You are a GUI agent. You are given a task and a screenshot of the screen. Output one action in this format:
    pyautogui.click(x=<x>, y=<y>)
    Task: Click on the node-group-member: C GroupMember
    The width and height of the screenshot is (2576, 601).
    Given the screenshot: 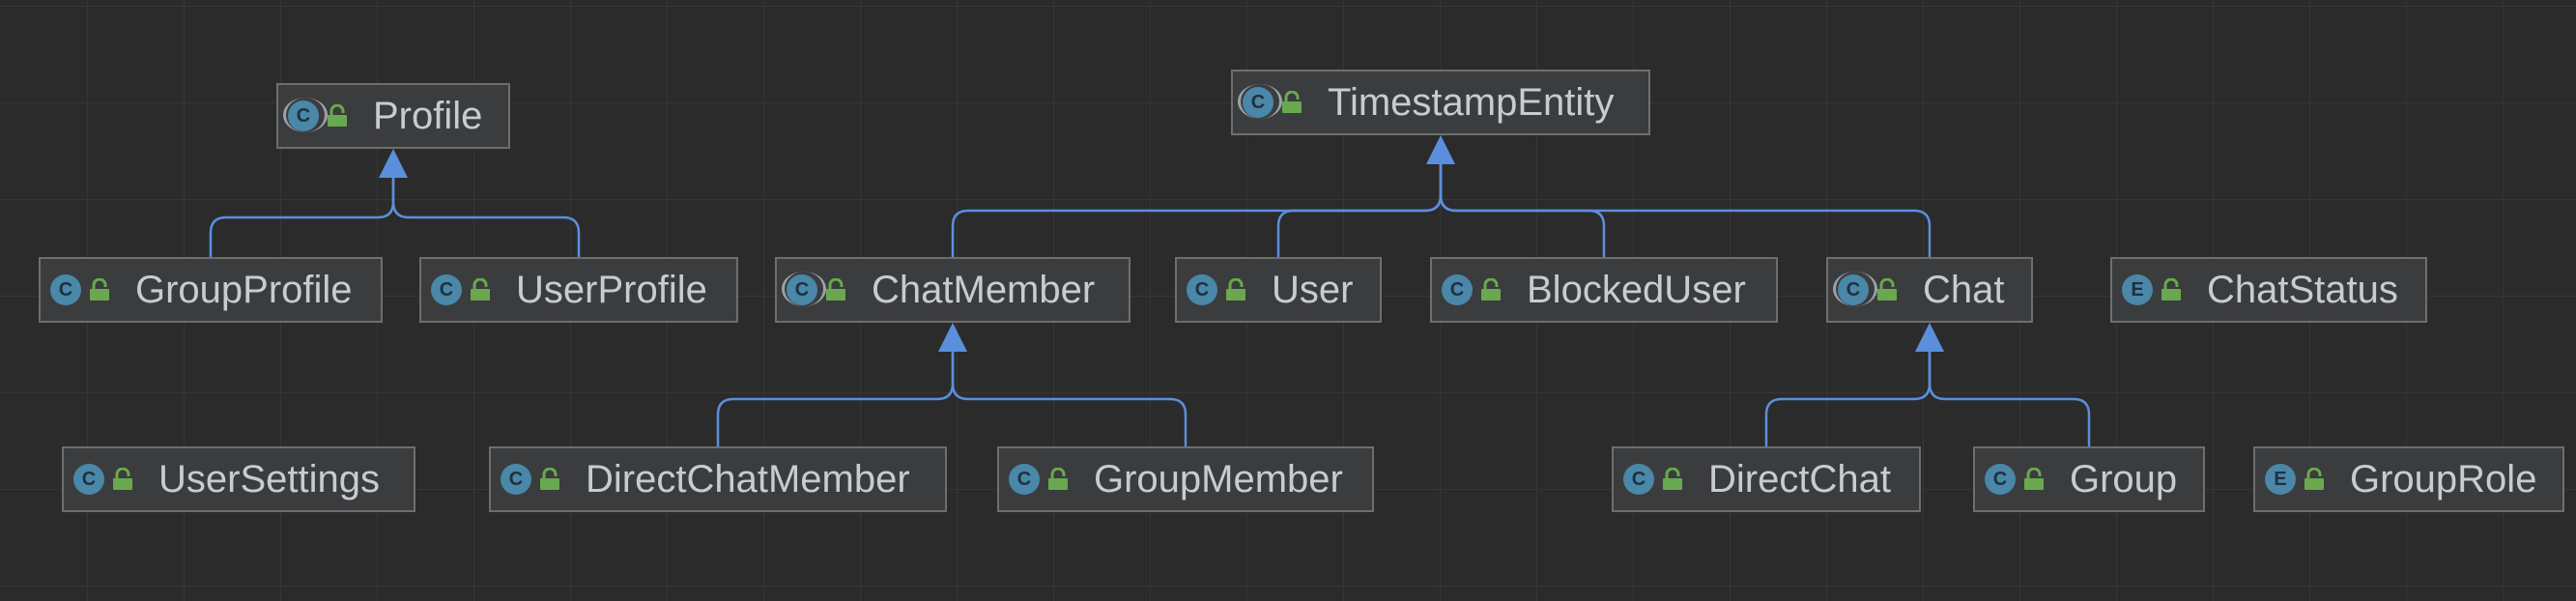 What is the action you would take?
    pyautogui.click(x=1186, y=479)
    